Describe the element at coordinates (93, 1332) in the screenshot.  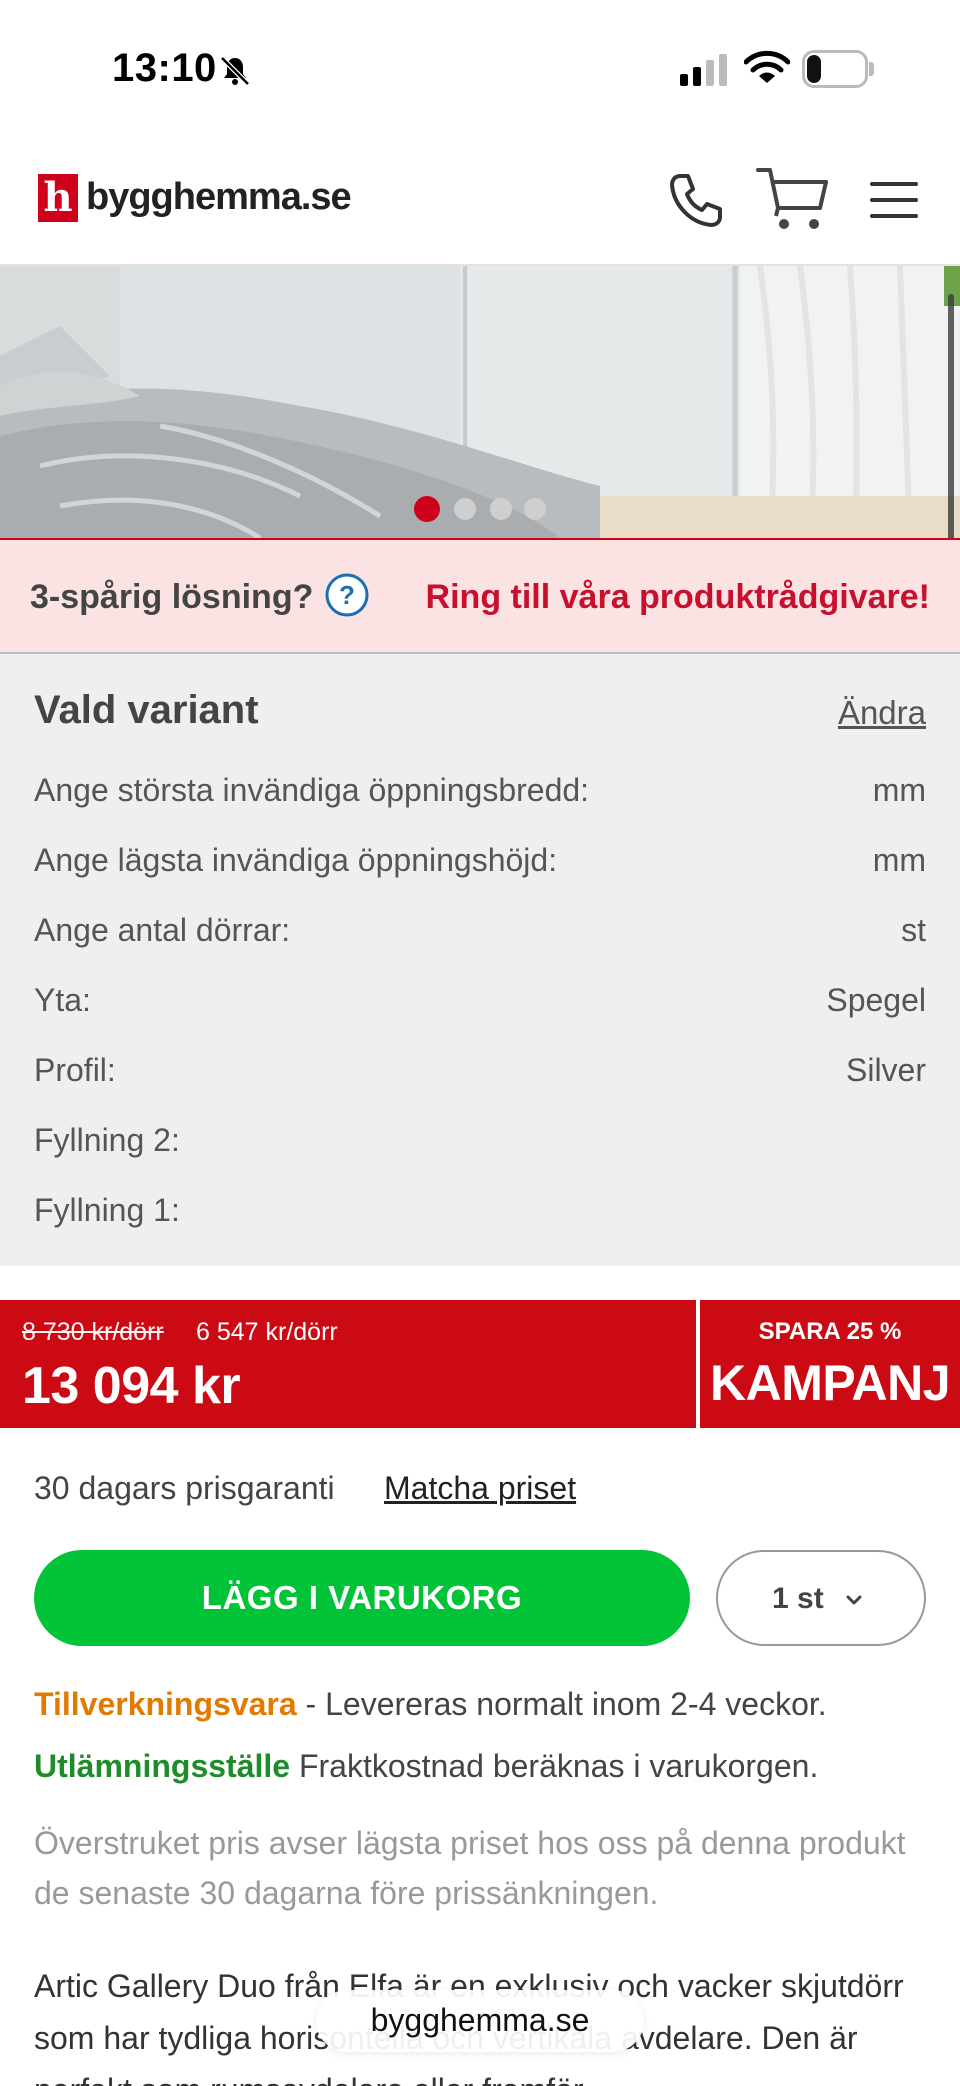
I see `old-unit-price: 8 730 kr/dörr` at that location.